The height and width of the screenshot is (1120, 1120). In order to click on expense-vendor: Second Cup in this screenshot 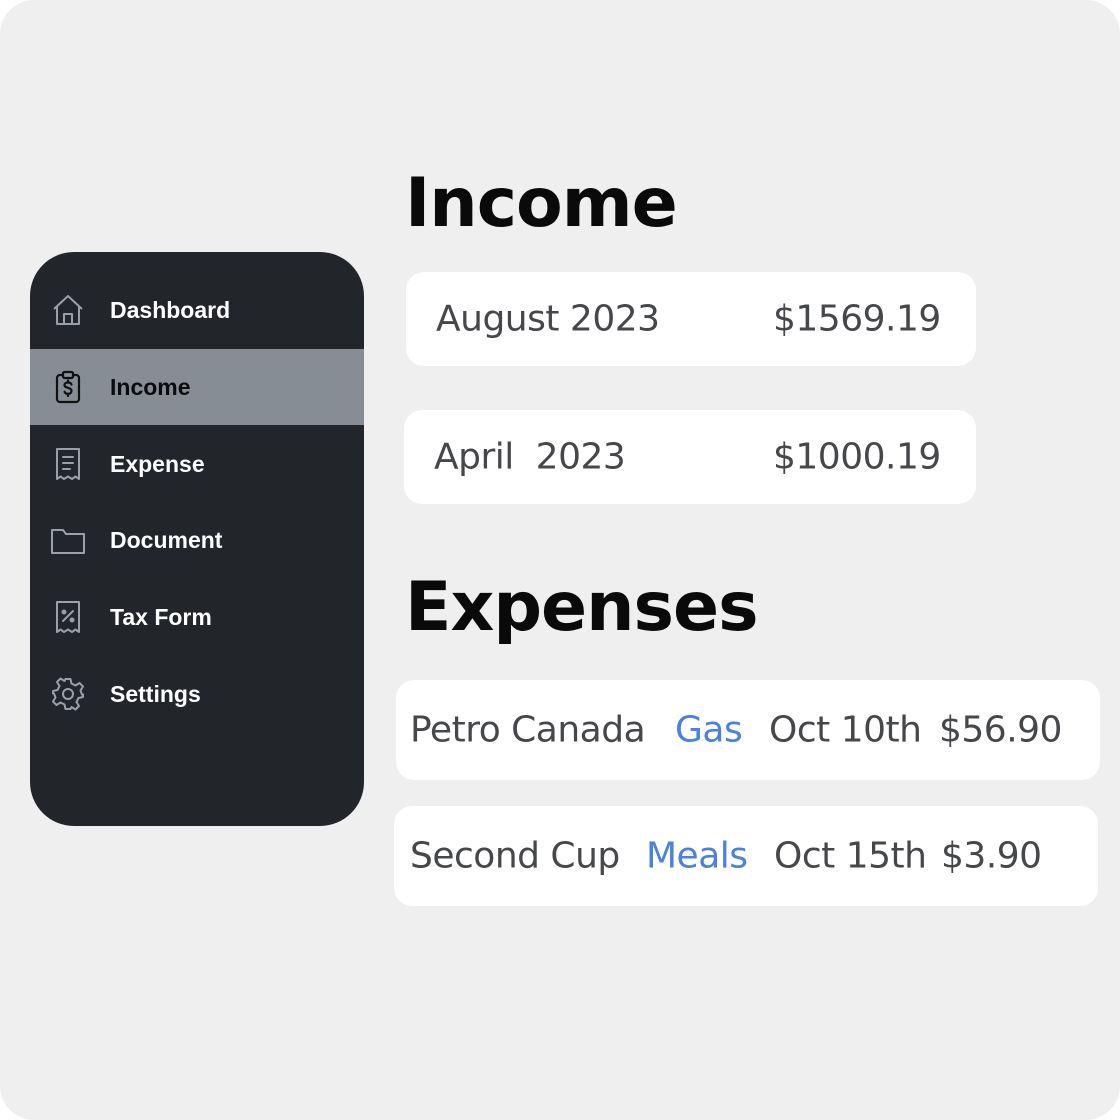, I will do `click(515, 856)`.